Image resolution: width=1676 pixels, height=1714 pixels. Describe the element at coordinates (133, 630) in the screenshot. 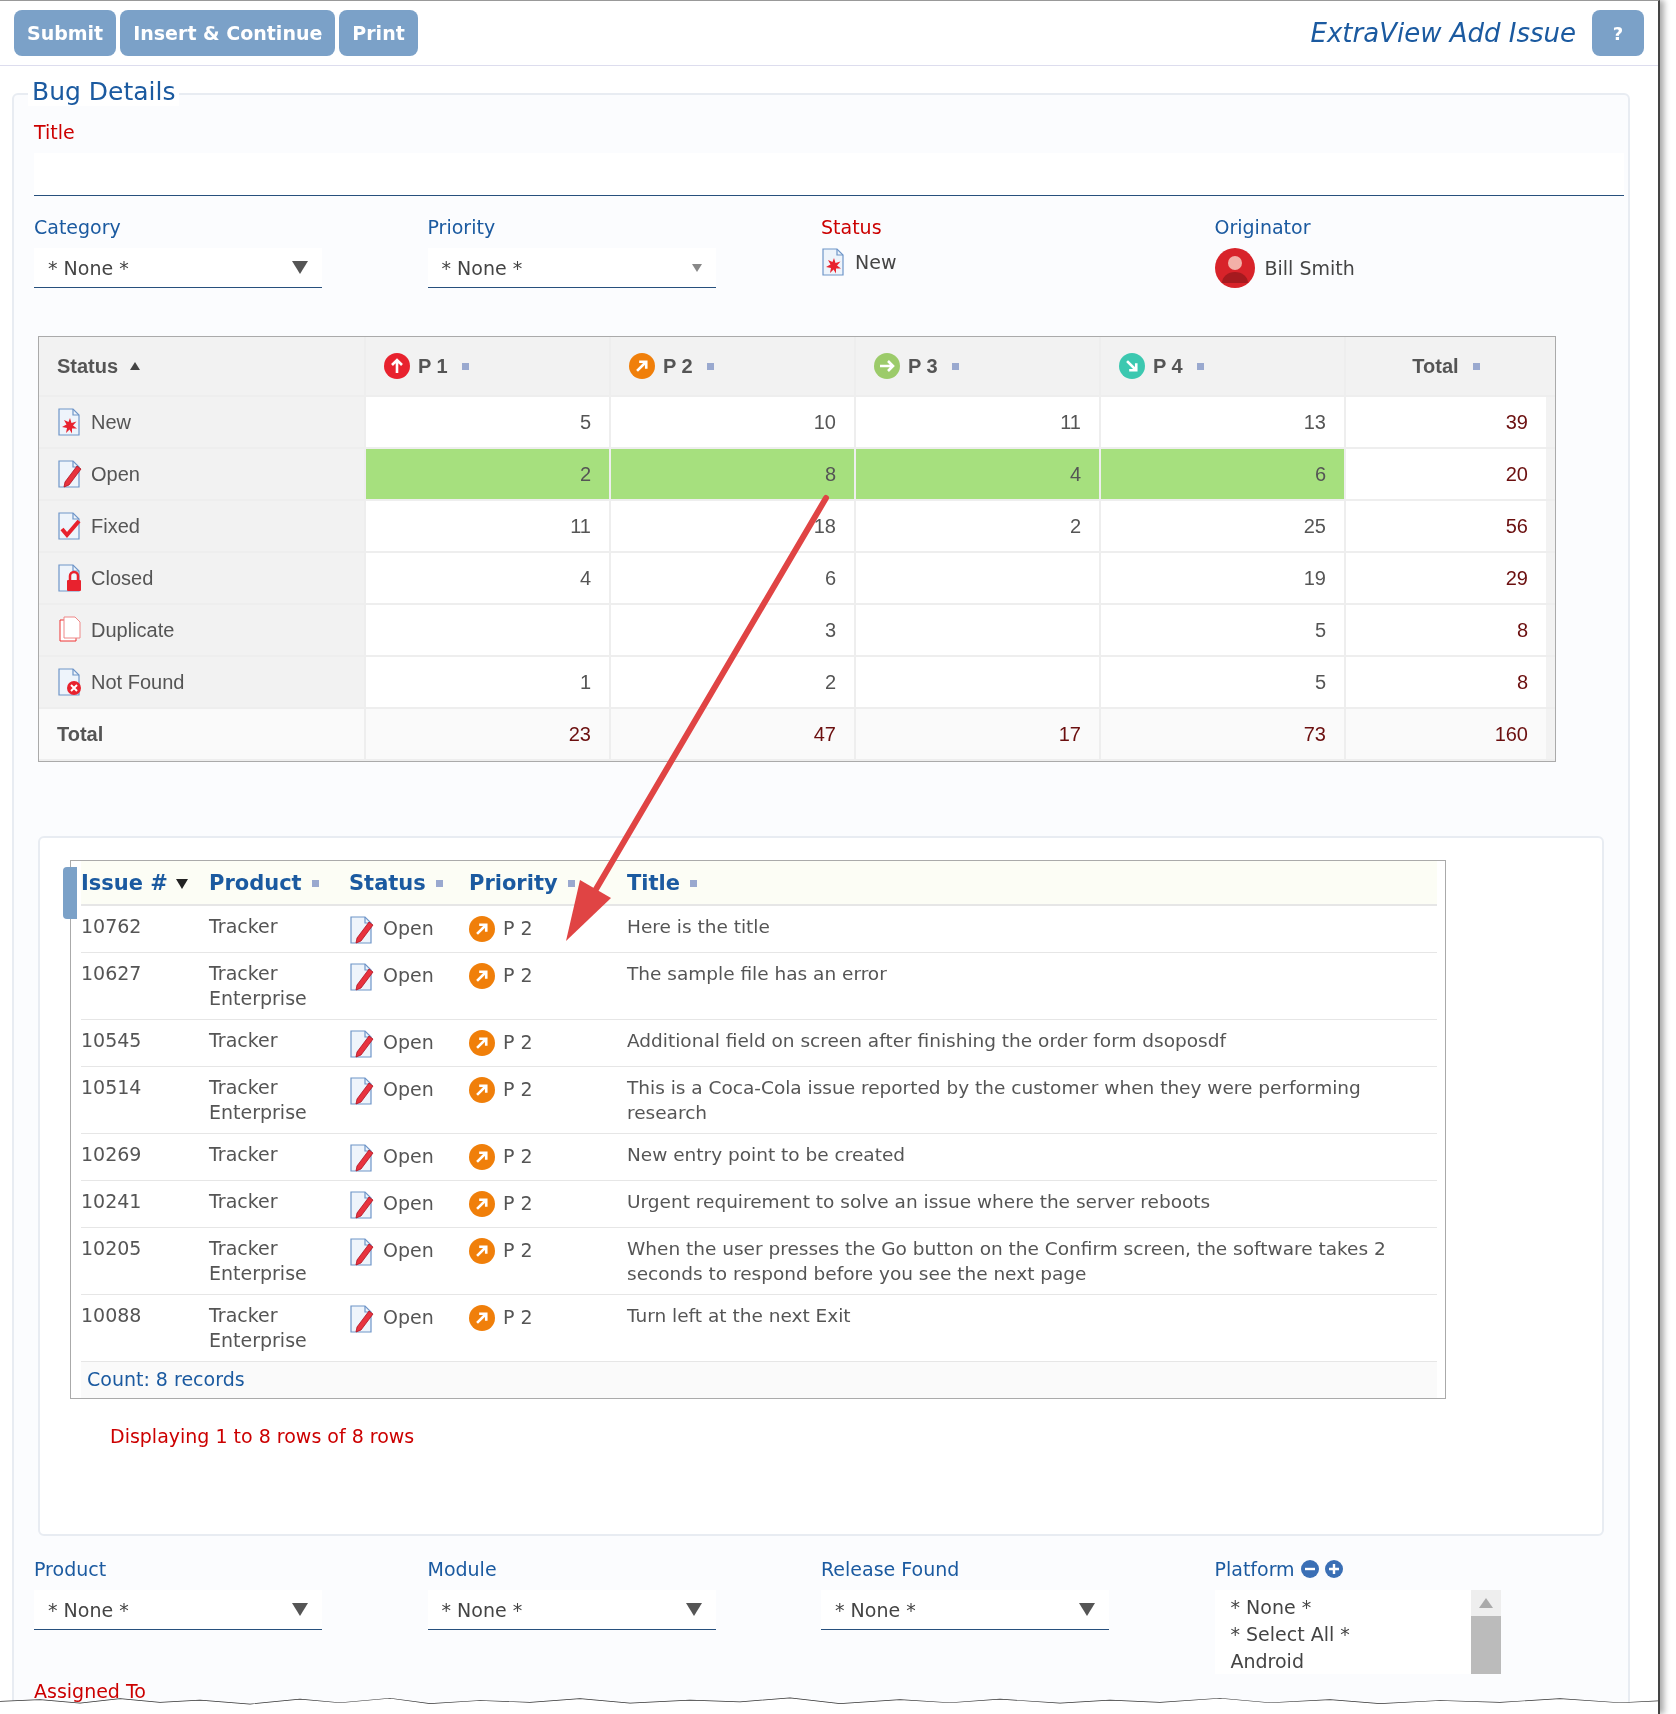

I see `row-label: Duplicate` at that location.